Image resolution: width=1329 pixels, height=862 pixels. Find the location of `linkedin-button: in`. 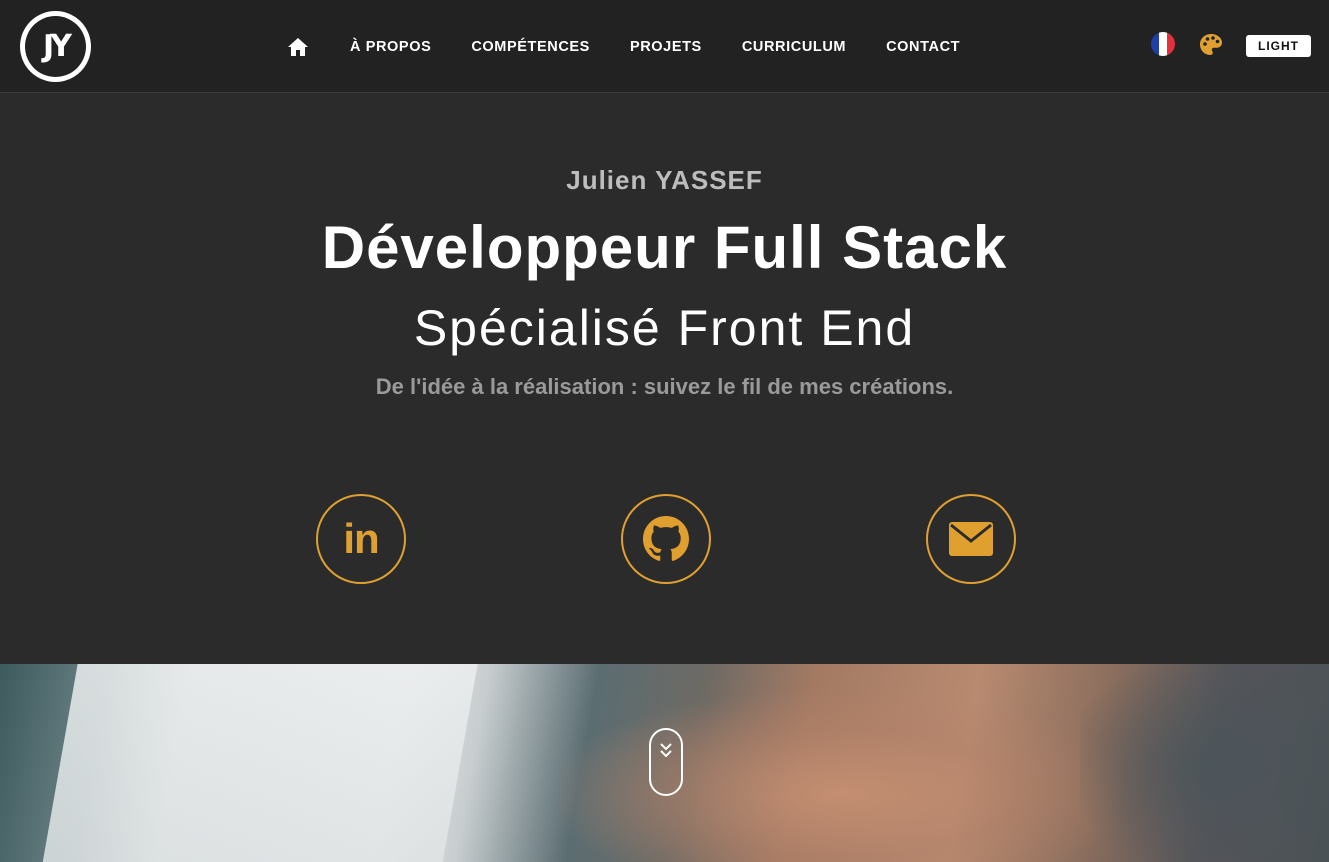

linkedin-button: in is located at coordinates (361, 539).